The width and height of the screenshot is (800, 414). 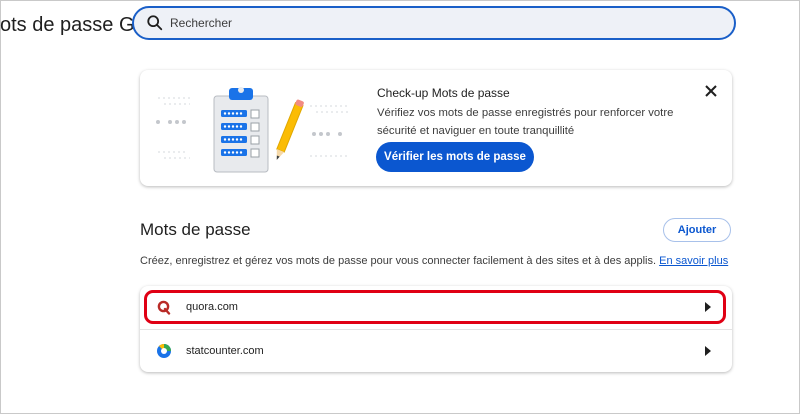 What do you see at coordinates (711, 91) in the screenshot?
I see `close-icon` at bounding box center [711, 91].